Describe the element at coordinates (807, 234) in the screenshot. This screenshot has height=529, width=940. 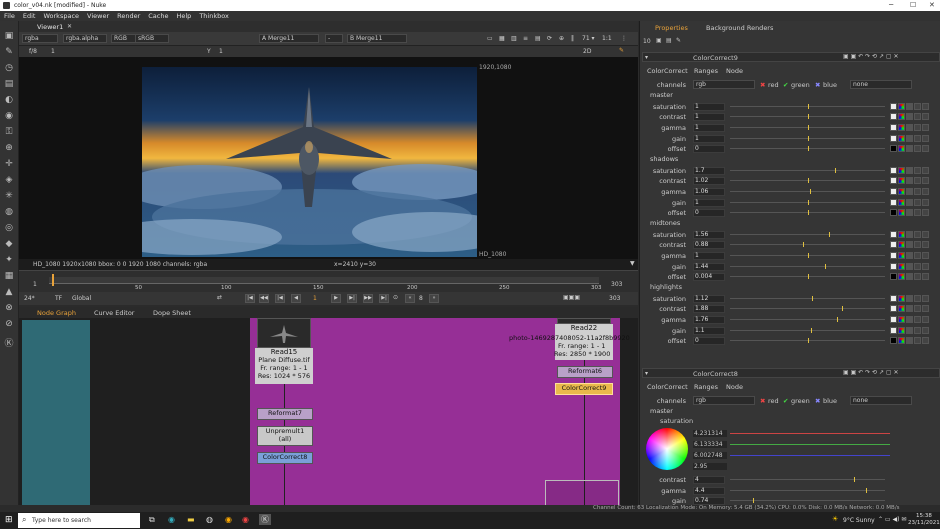
I see `saturation-slider` at that location.